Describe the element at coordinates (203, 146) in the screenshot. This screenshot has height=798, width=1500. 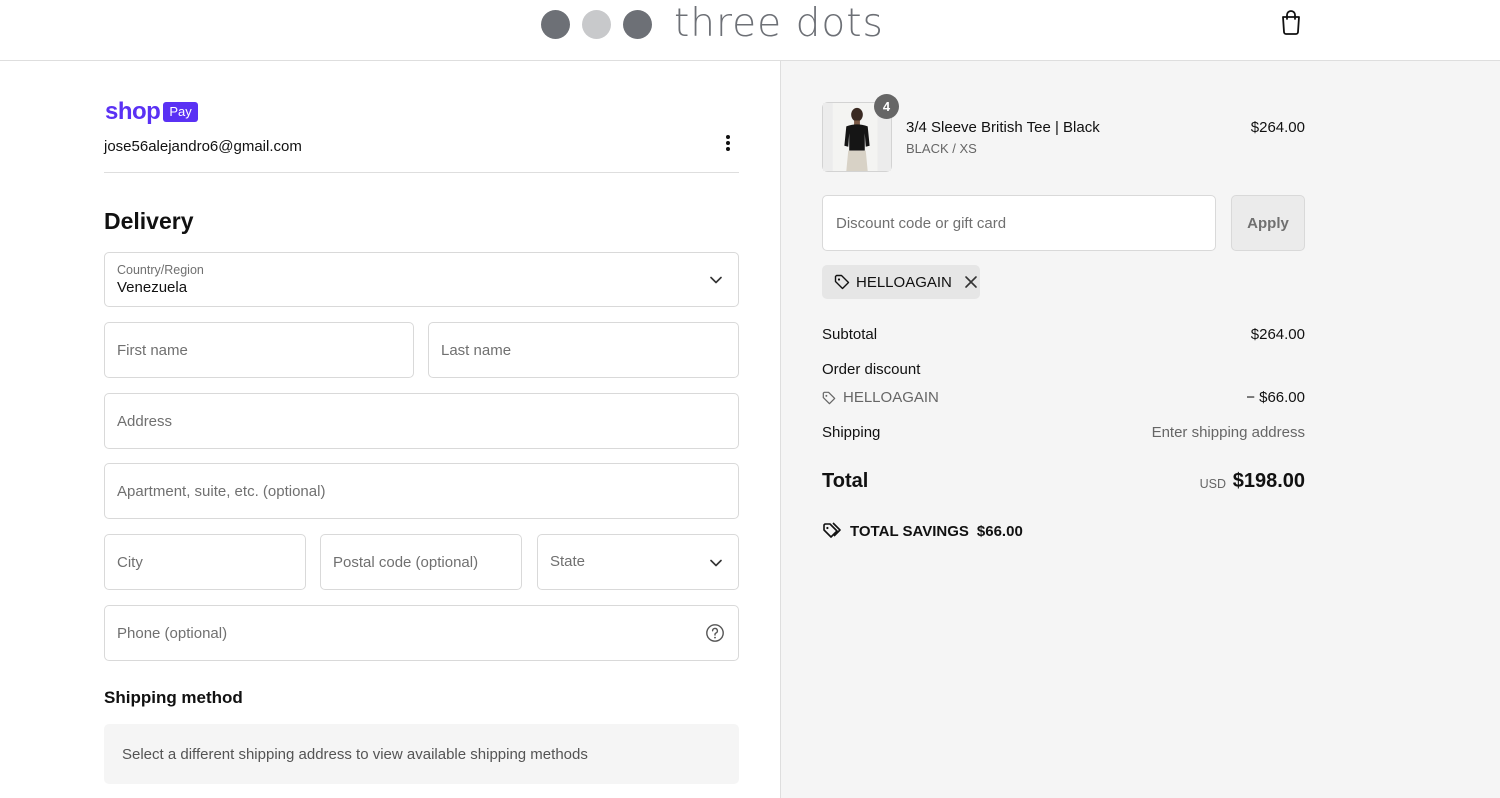
I see `account-email: jose56alejandro6@gmail.com` at that location.